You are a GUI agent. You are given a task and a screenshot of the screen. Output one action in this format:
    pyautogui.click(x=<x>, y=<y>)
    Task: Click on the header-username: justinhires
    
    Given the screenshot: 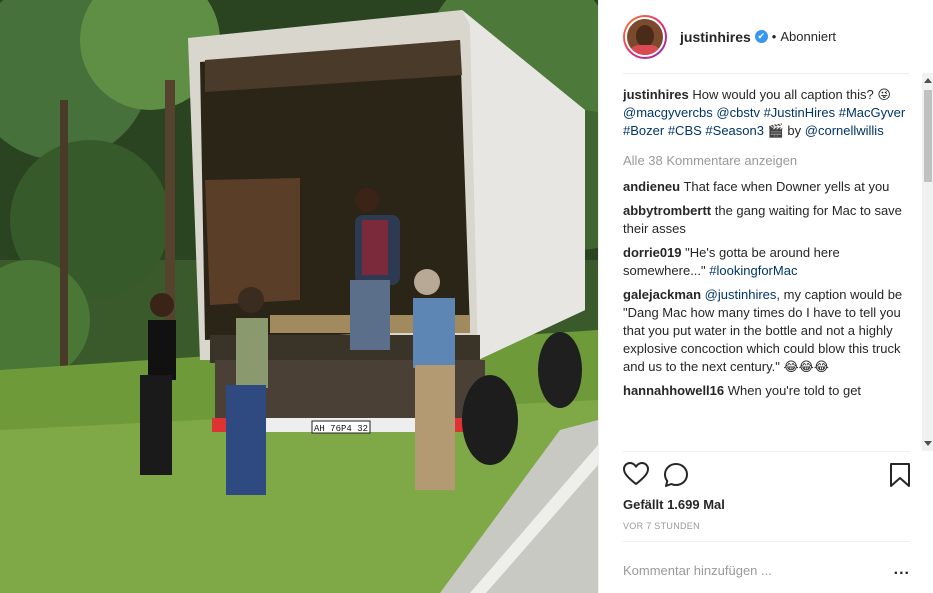 What is the action you would take?
    pyautogui.click(x=715, y=37)
    